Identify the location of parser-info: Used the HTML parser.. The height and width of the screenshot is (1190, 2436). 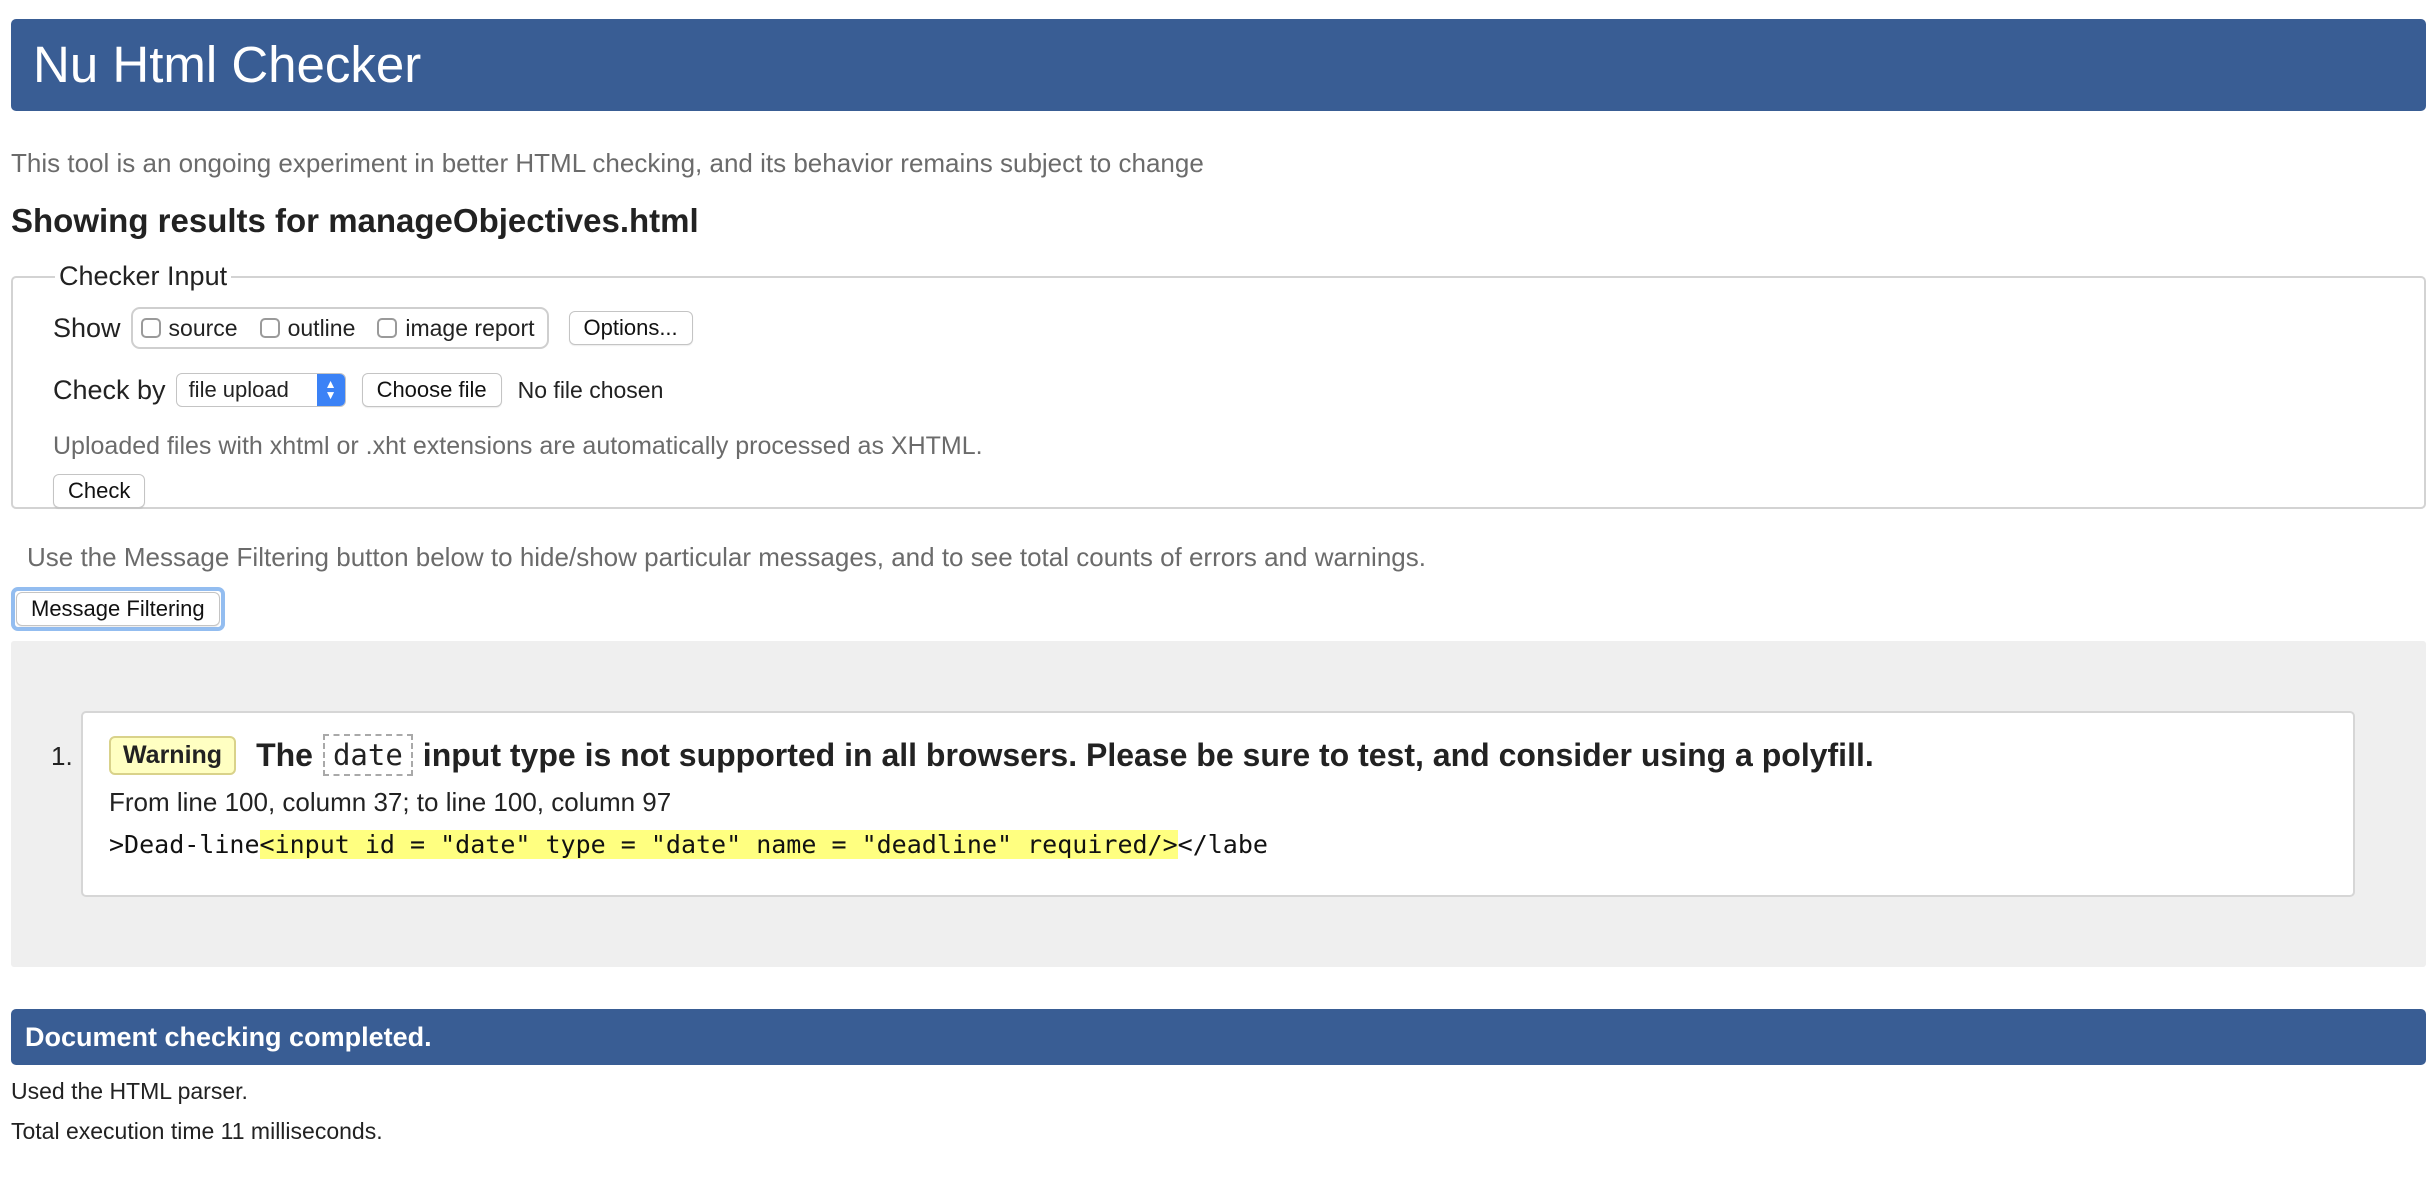
(129, 1091).